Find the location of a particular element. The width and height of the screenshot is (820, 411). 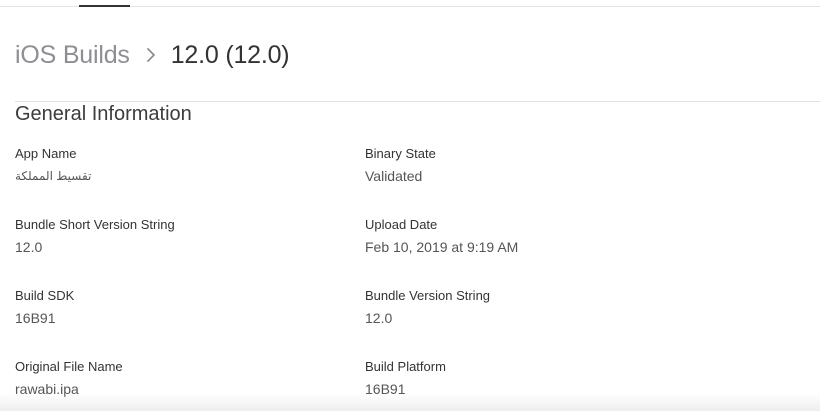

bundle-short-version-label: Bundle Short Version String is located at coordinates (95, 224).